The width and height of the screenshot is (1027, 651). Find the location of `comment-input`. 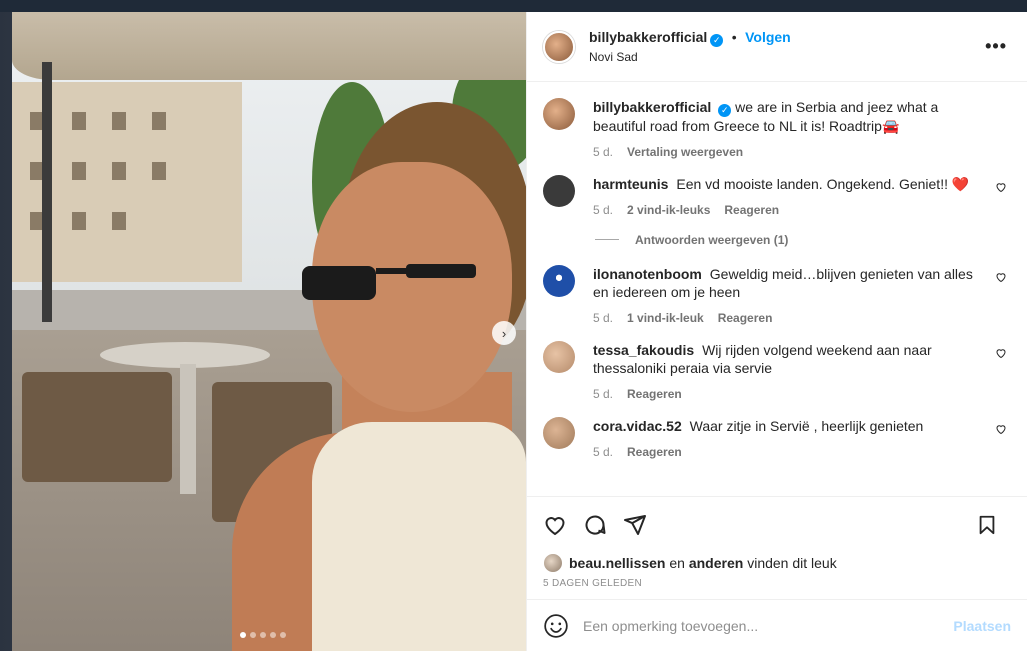

comment-input is located at coordinates (768, 625).